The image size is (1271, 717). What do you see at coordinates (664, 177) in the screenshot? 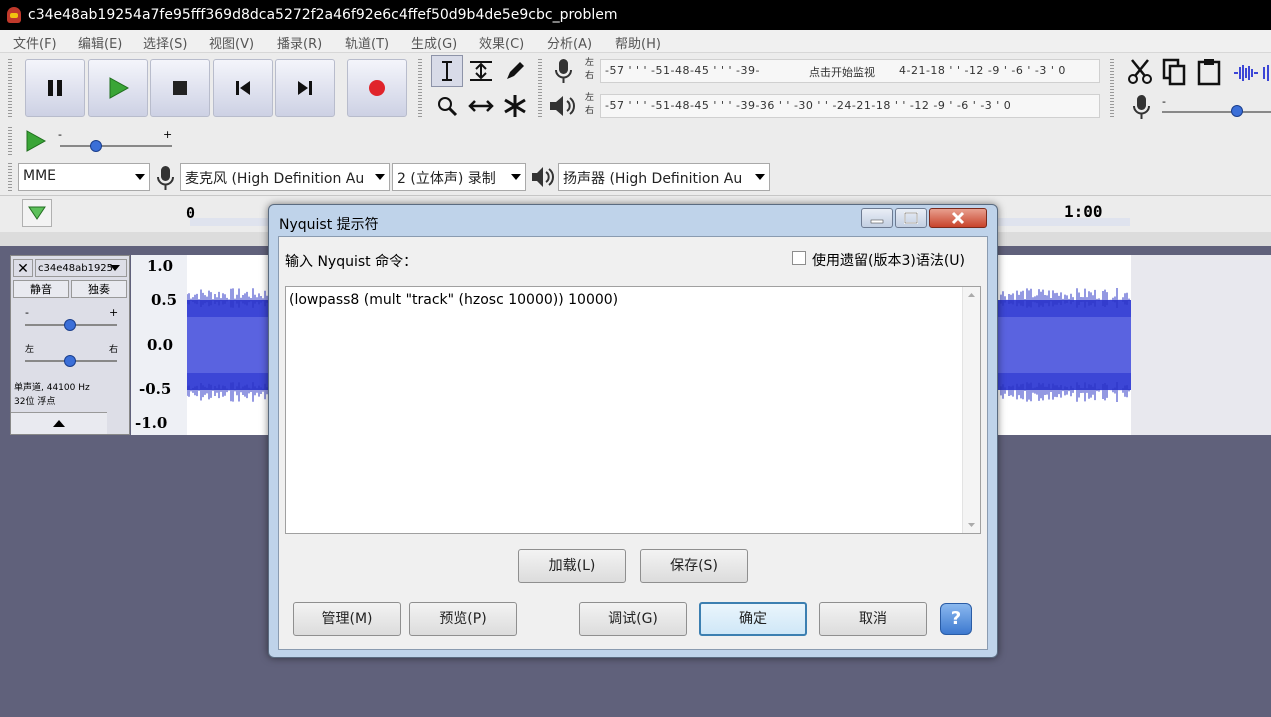
I see `playback-device-select: 扬声器 (High Definition Au` at bounding box center [664, 177].